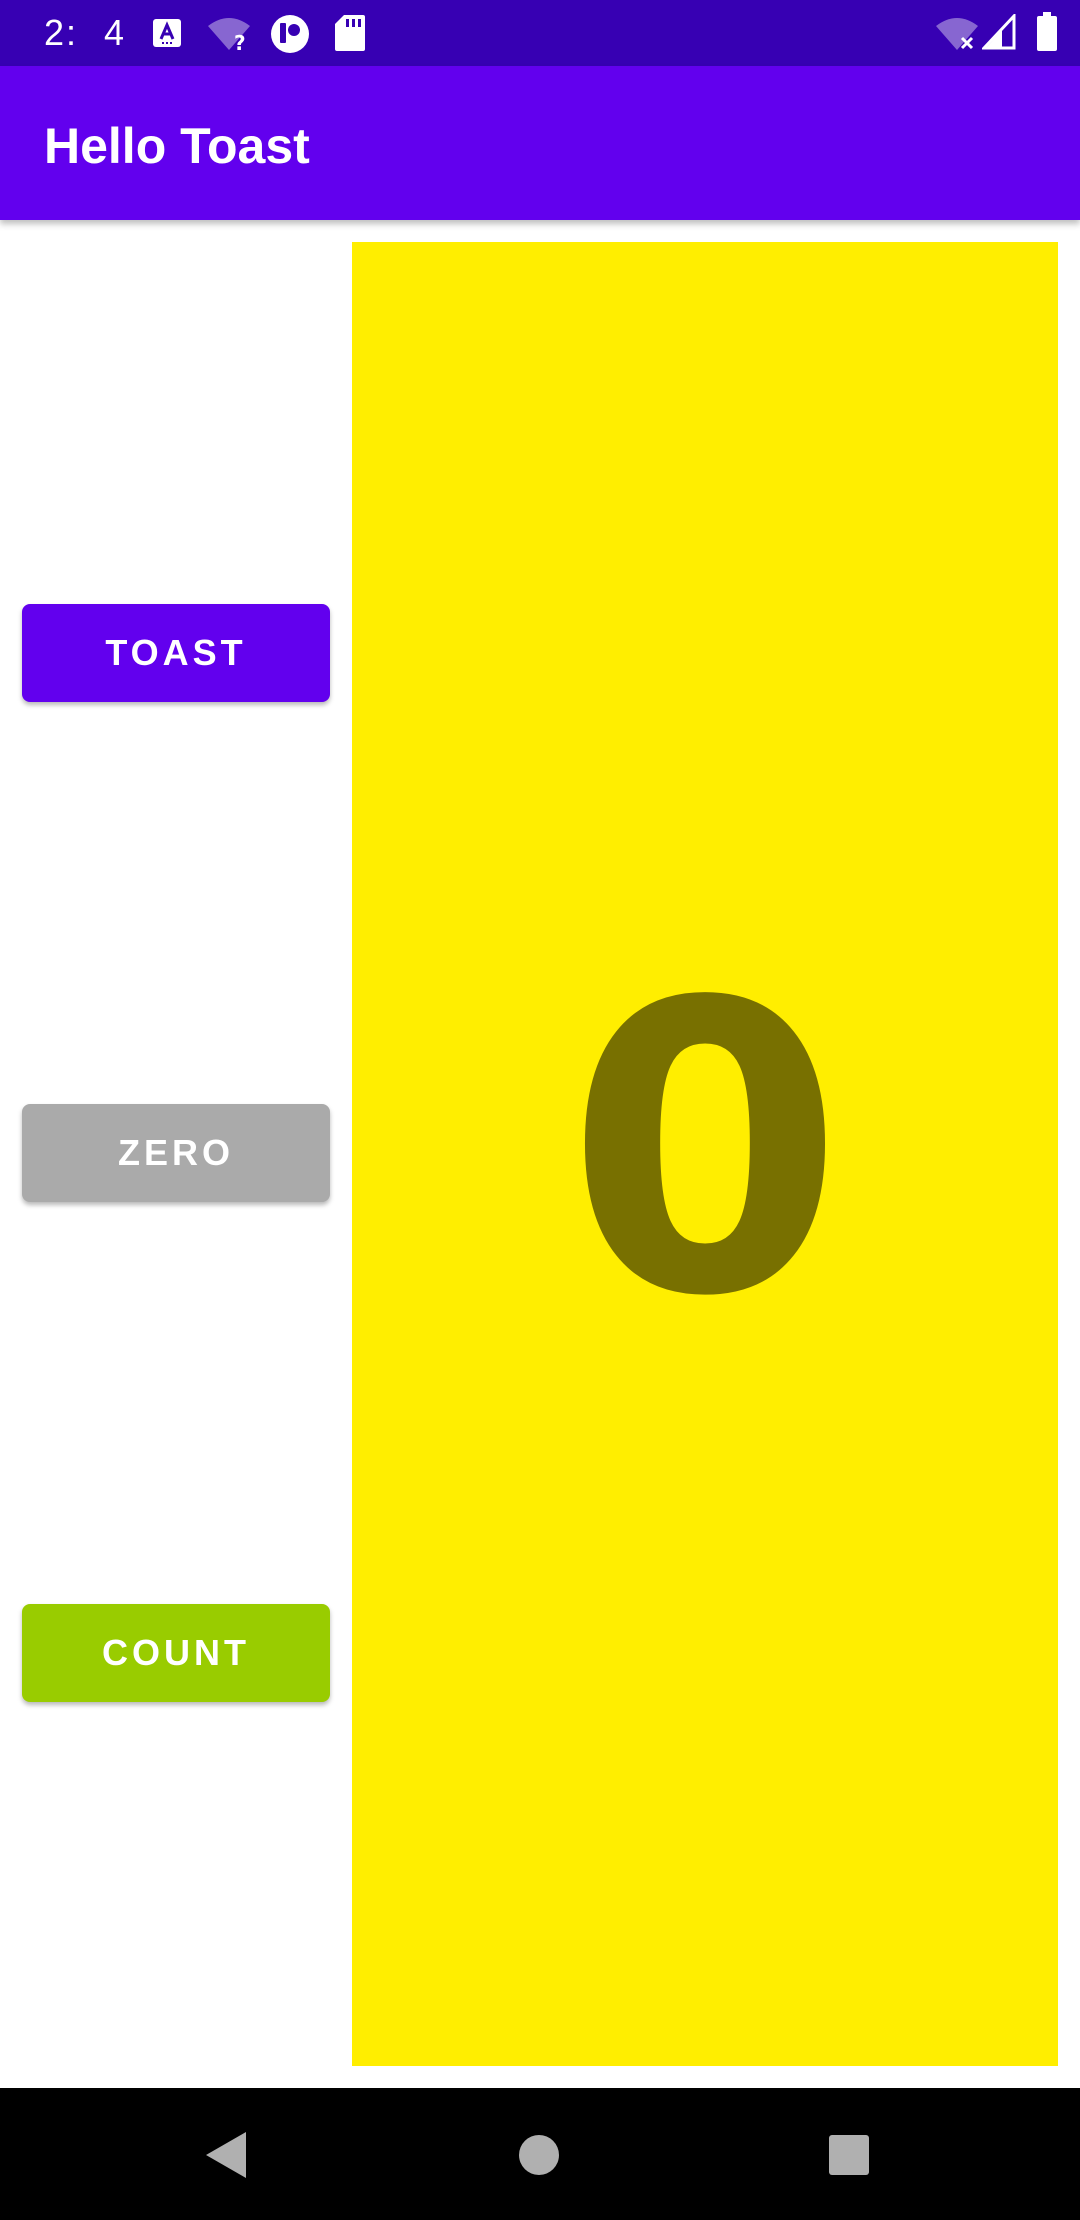 This screenshot has width=1080, height=2220. I want to click on app-title: Hello Toast, so click(177, 146).